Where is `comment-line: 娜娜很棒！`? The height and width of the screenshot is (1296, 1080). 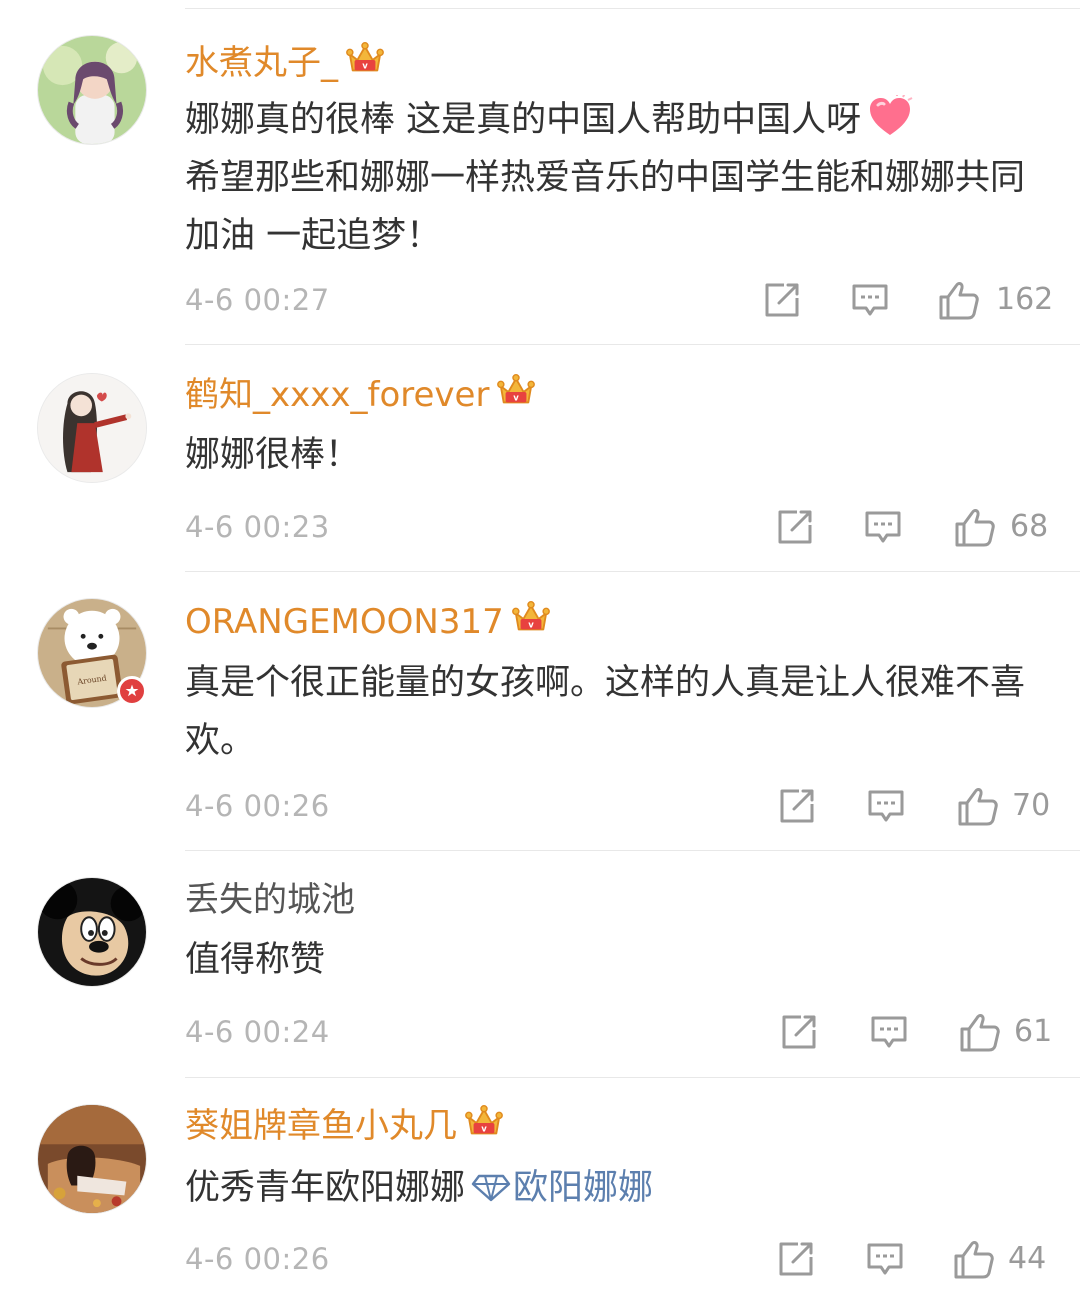
comment-line: 娜娜很棒！ is located at coordinates (273, 455).